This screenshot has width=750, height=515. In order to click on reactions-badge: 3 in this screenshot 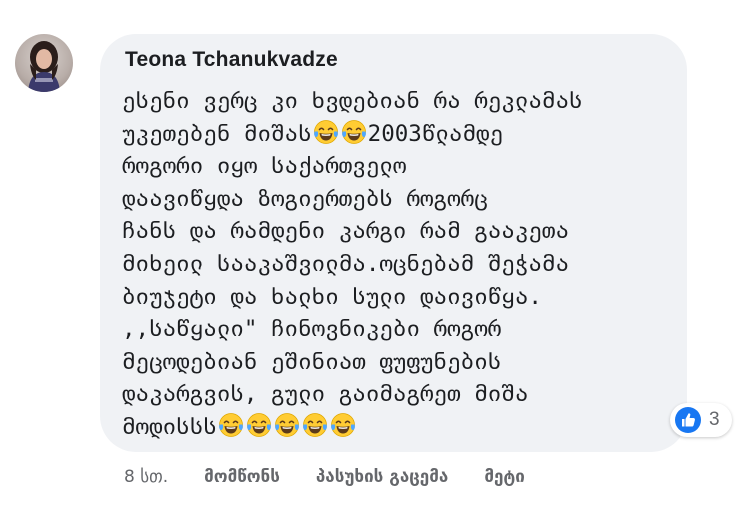, I will do `click(701, 420)`.